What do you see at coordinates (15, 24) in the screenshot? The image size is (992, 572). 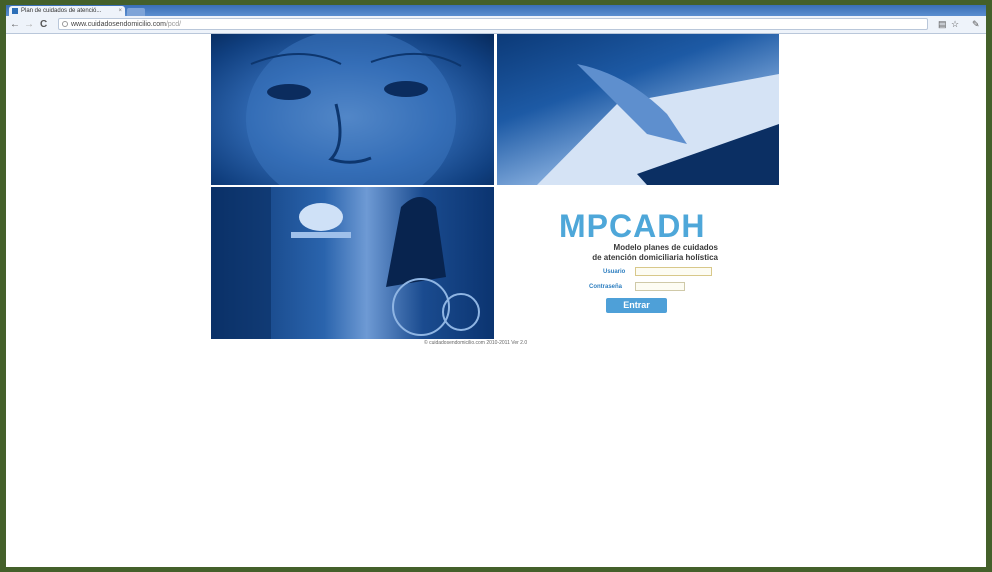 I see `back-icon: ←` at bounding box center [15, 24].